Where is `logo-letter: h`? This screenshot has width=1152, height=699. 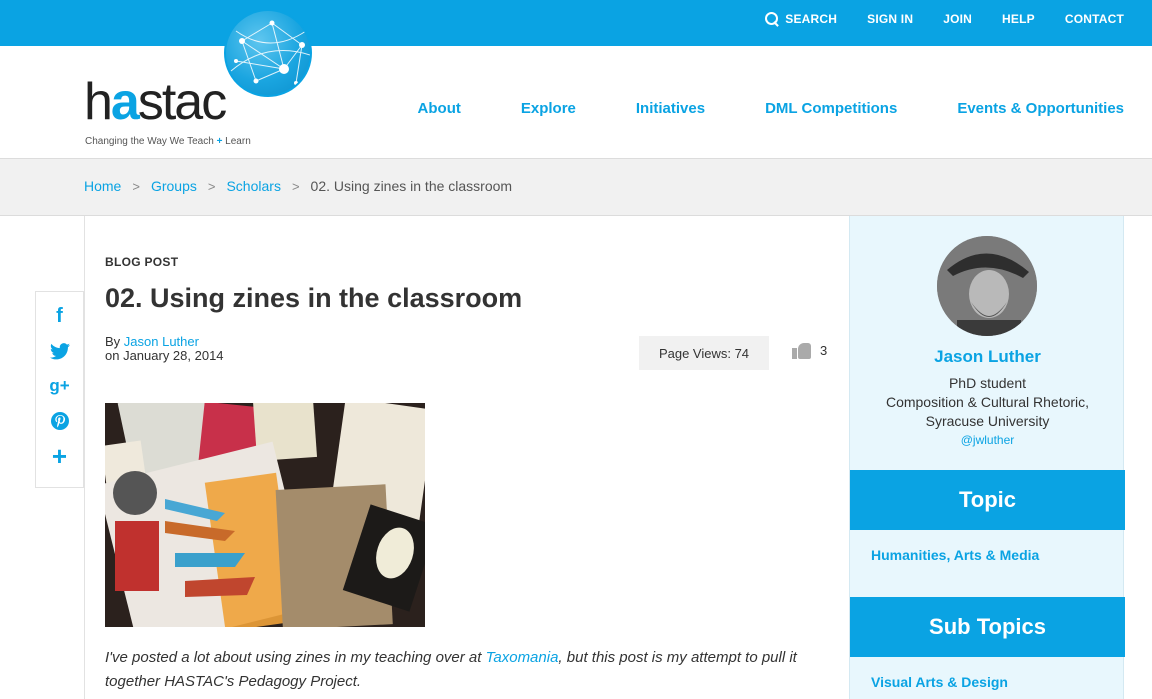 logo-letter: h is located at coordinates (98, 102).